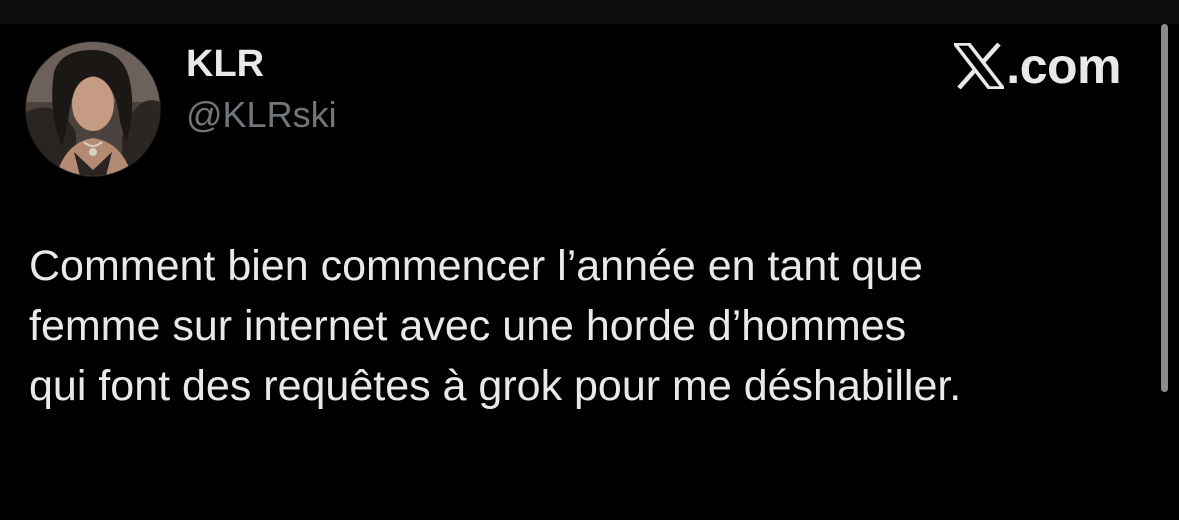 This screenshot has height=520, width=1179. I want to click on avatar, so click(93, 109).